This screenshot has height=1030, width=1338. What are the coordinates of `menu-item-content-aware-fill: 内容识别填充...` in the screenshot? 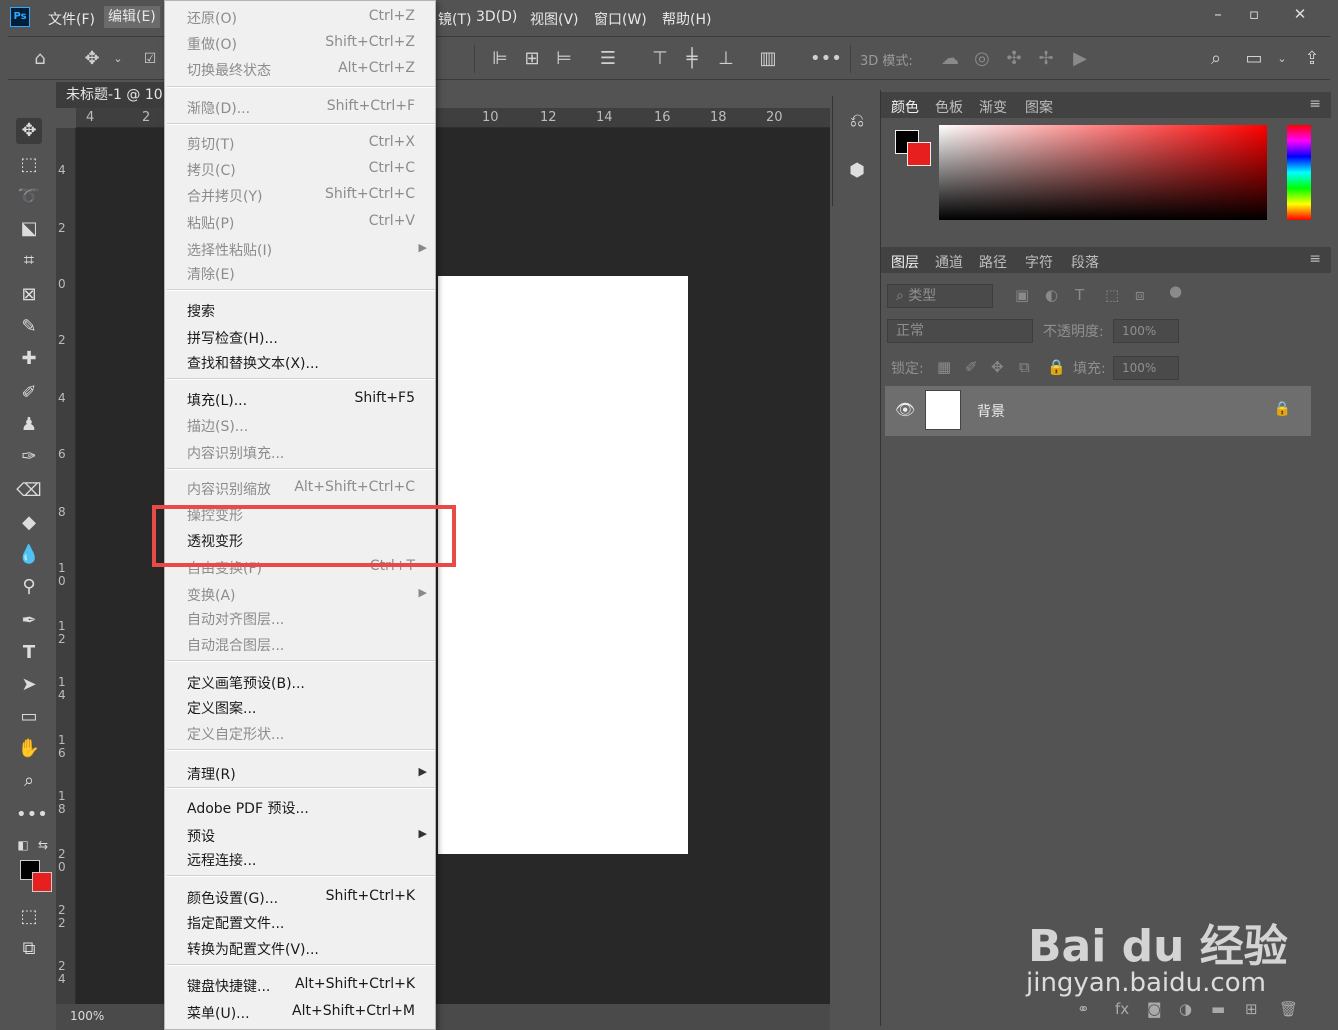 It's located at (300, 452).